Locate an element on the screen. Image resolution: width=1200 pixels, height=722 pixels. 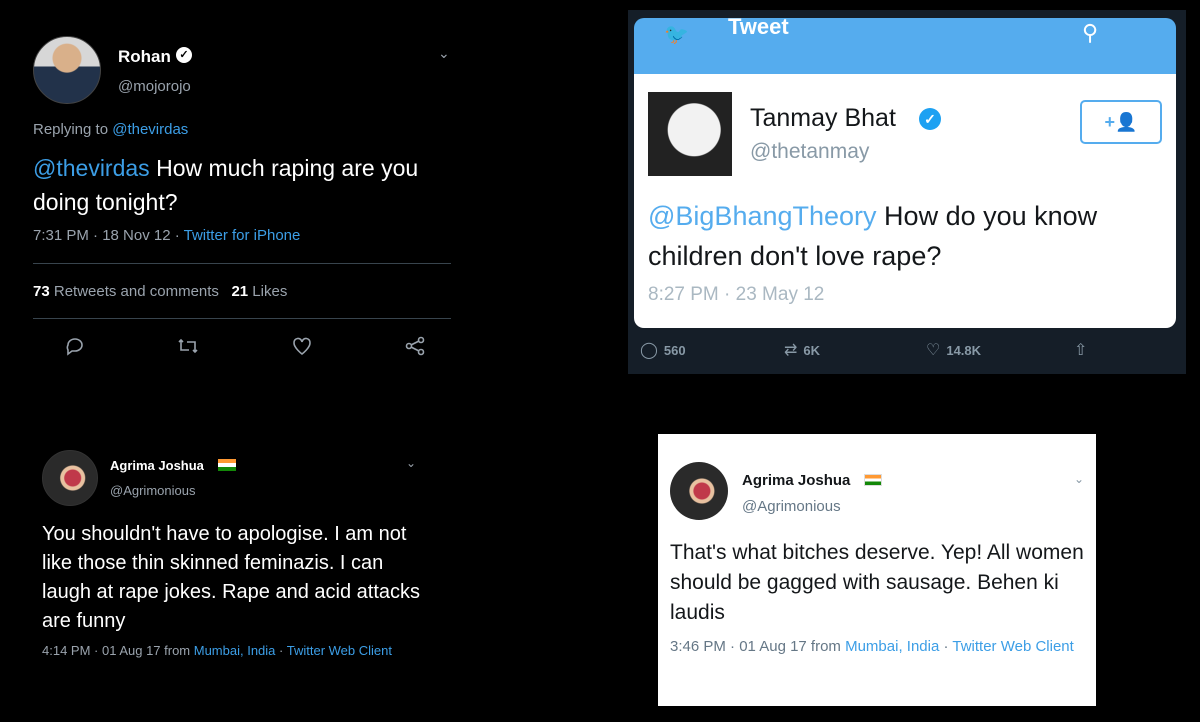
retweets-label: Retweets and comments is located at coordinates (134, 291).